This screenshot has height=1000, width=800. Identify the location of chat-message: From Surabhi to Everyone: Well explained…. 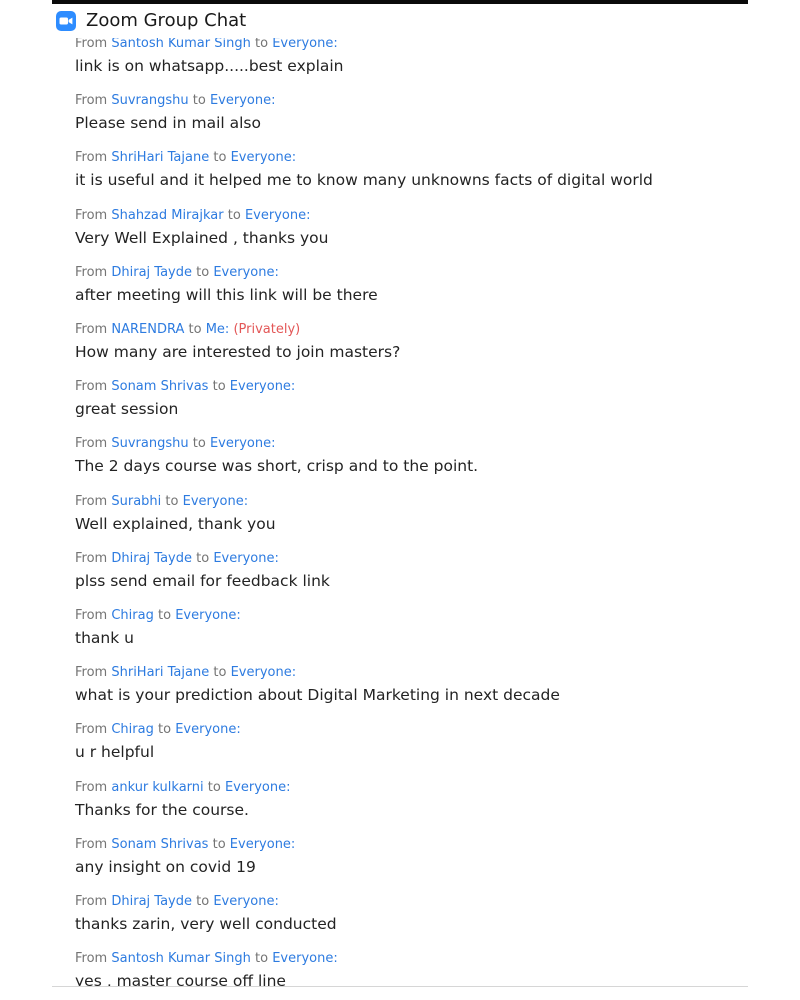
(405, 514).